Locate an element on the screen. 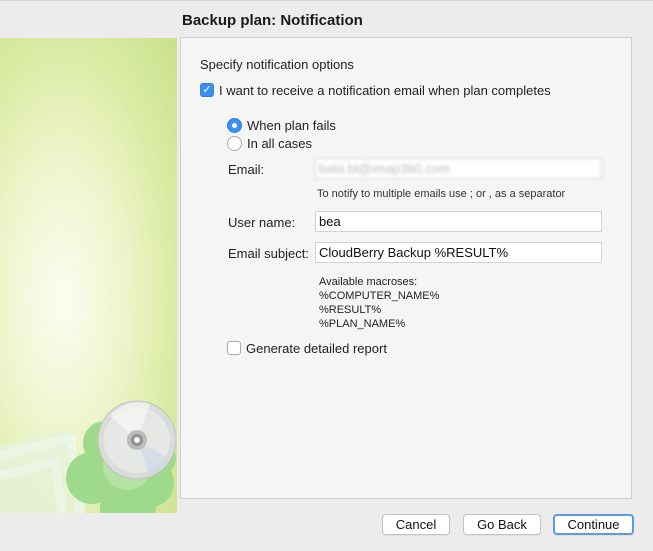 The width and height of the screenshot is (653, 551). macros-title: Available macroses: is located at coordinates (368, 282).